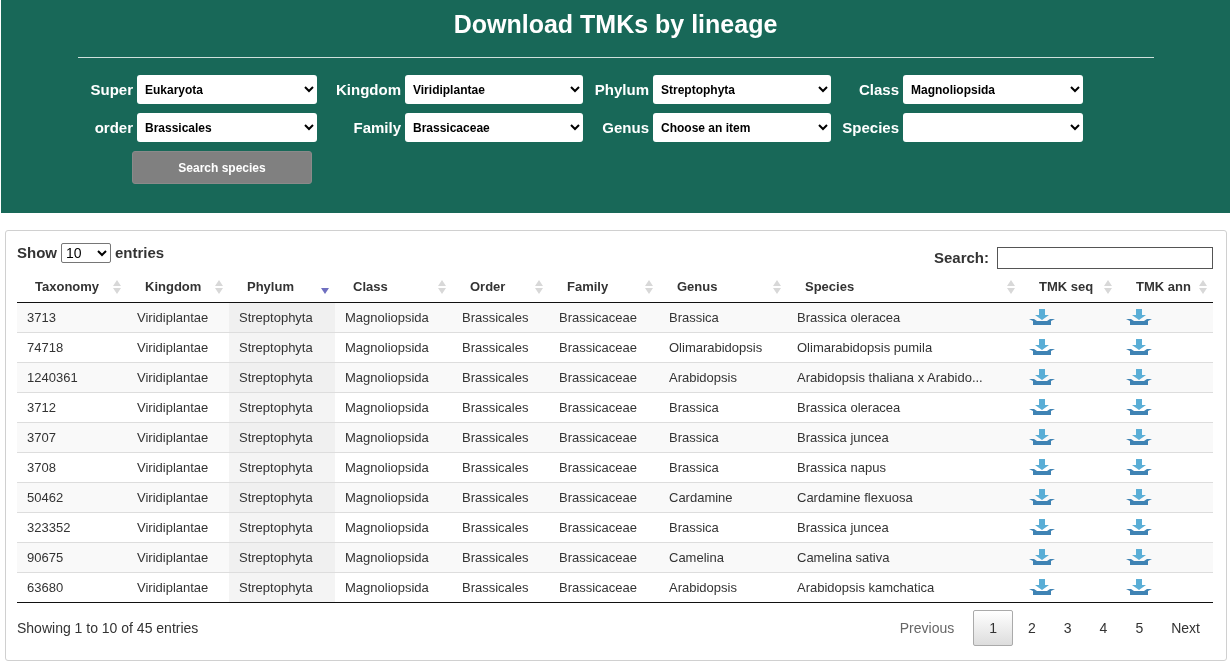 Image resolution: width=1231 pixels, height=667 pixels. What do you see at coordinates (1185, 627) in the screenshot?
I see `next-link: Next` at bounding box center [1185, 627].